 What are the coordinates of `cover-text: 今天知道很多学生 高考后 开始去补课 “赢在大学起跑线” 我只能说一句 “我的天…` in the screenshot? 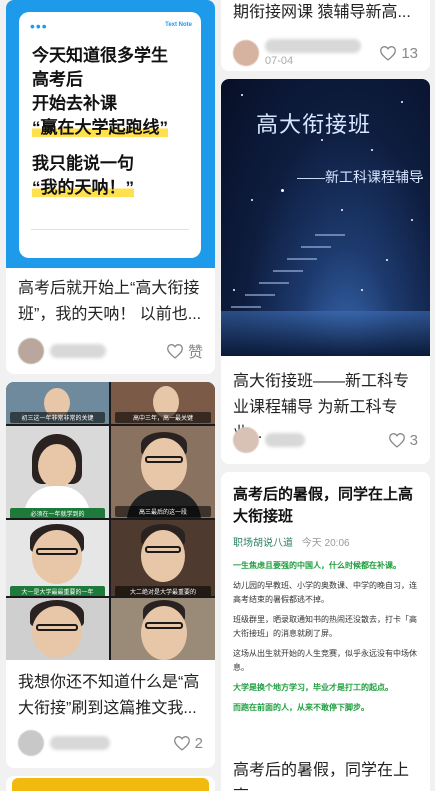 It's located at (116, 122).